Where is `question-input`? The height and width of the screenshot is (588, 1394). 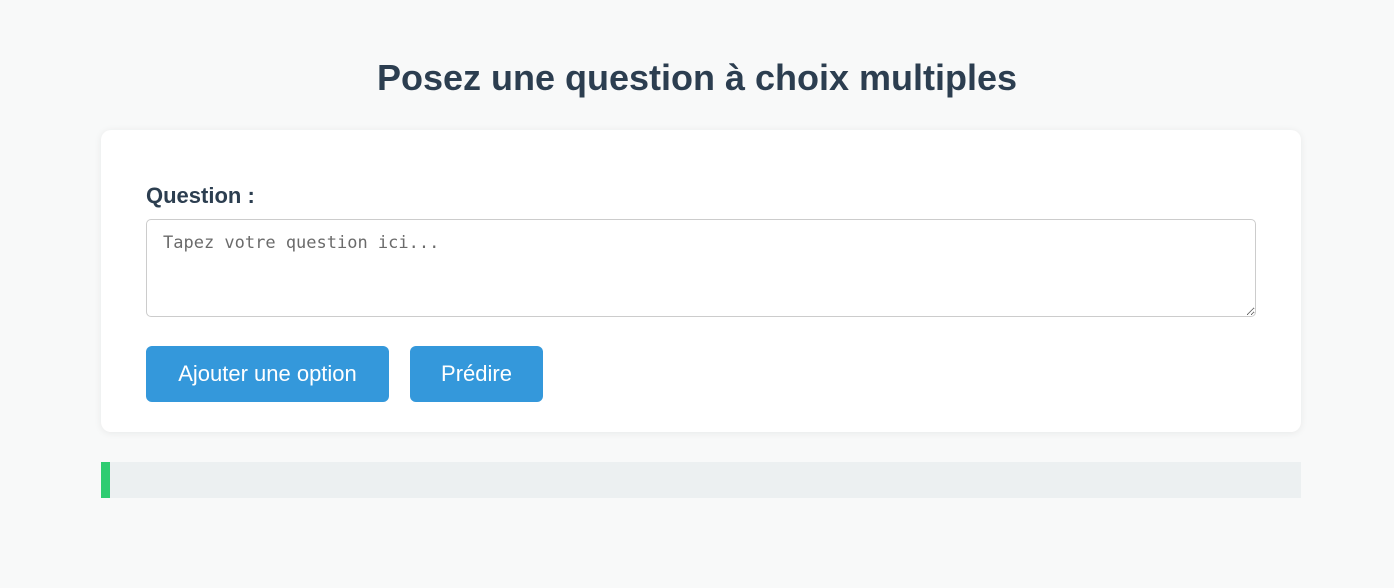 question-input is located at coordinates (701, 268).